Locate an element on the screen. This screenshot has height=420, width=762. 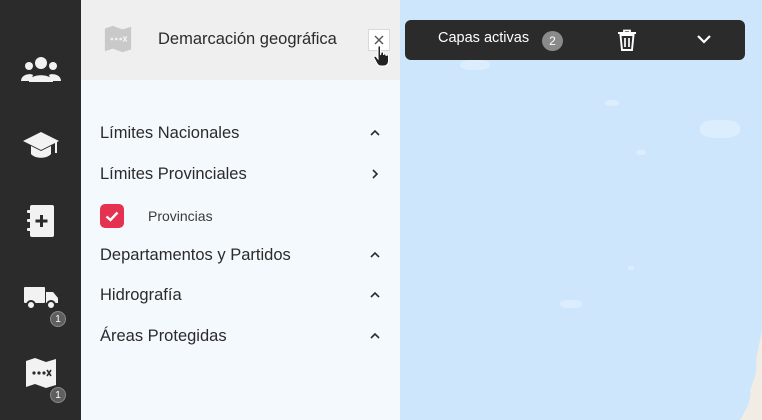
group-departamentos-partidos: Departamentos y Partidos is located at coordinates (241, 255).